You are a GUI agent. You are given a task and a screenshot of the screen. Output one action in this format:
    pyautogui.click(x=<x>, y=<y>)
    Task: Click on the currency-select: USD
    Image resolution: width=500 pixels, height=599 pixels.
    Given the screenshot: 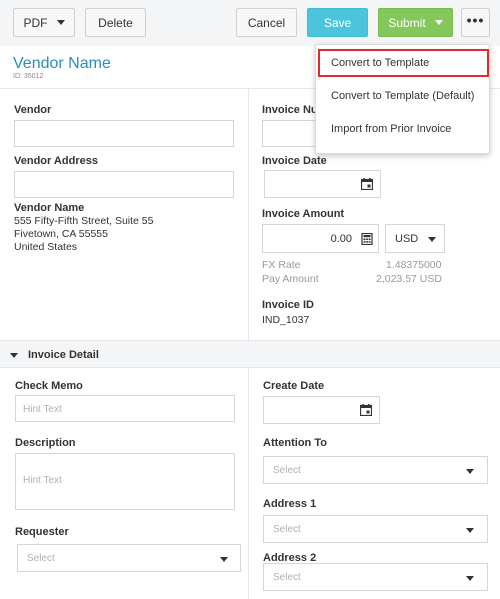 What is the action you would take?
    pyautogui.click(x=415, y=238)
    